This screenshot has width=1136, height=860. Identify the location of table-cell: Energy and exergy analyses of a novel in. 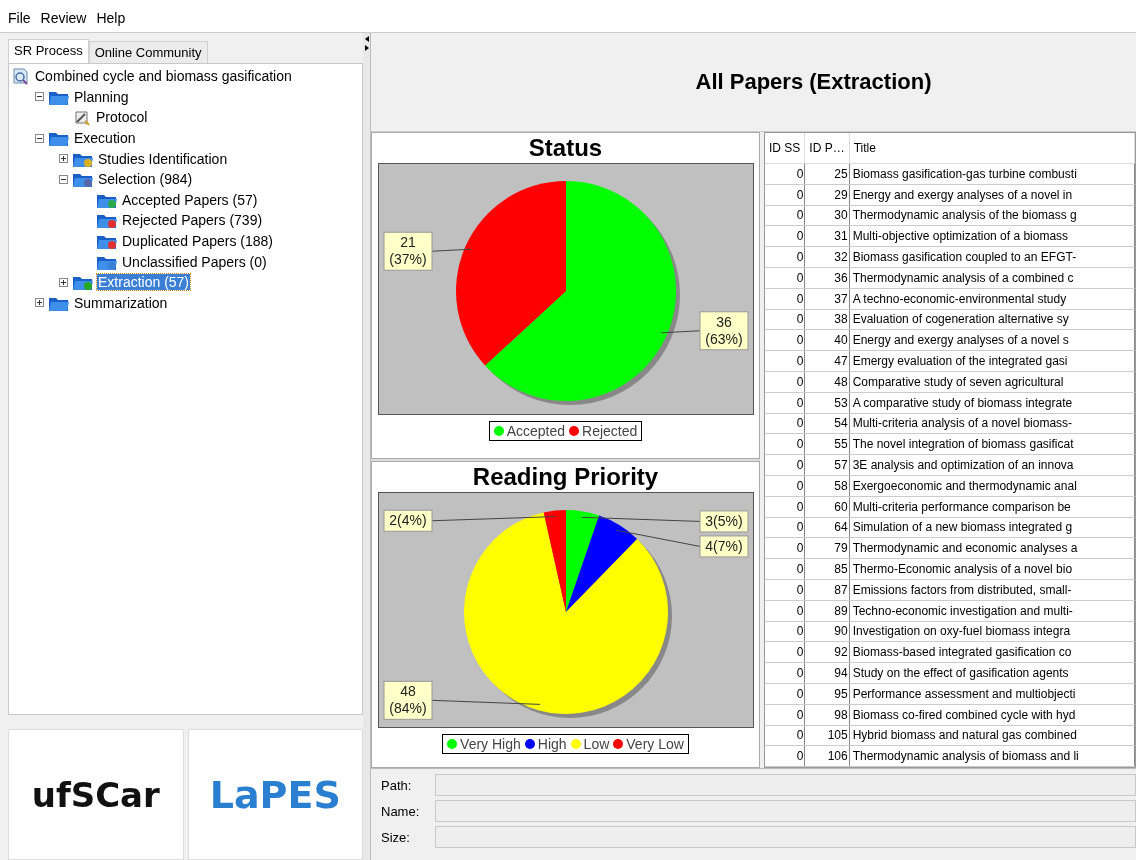
(992, 195).